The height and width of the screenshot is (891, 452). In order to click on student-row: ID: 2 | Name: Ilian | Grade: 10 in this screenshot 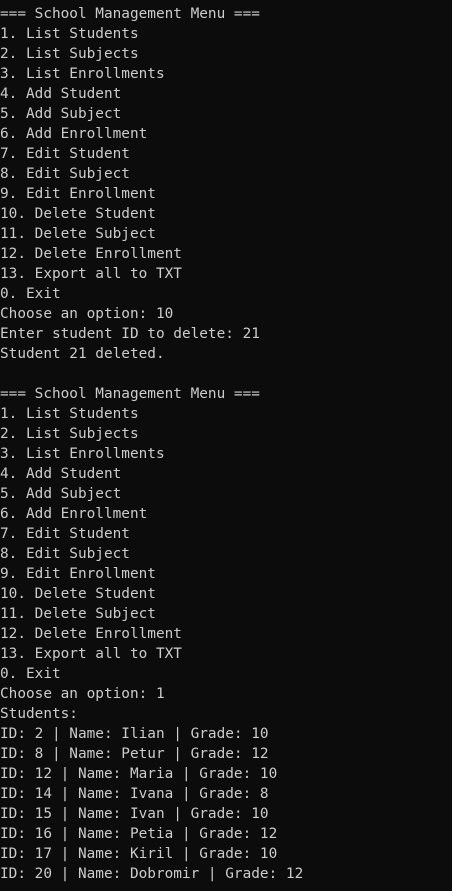, I will do `click(134, 734)`.